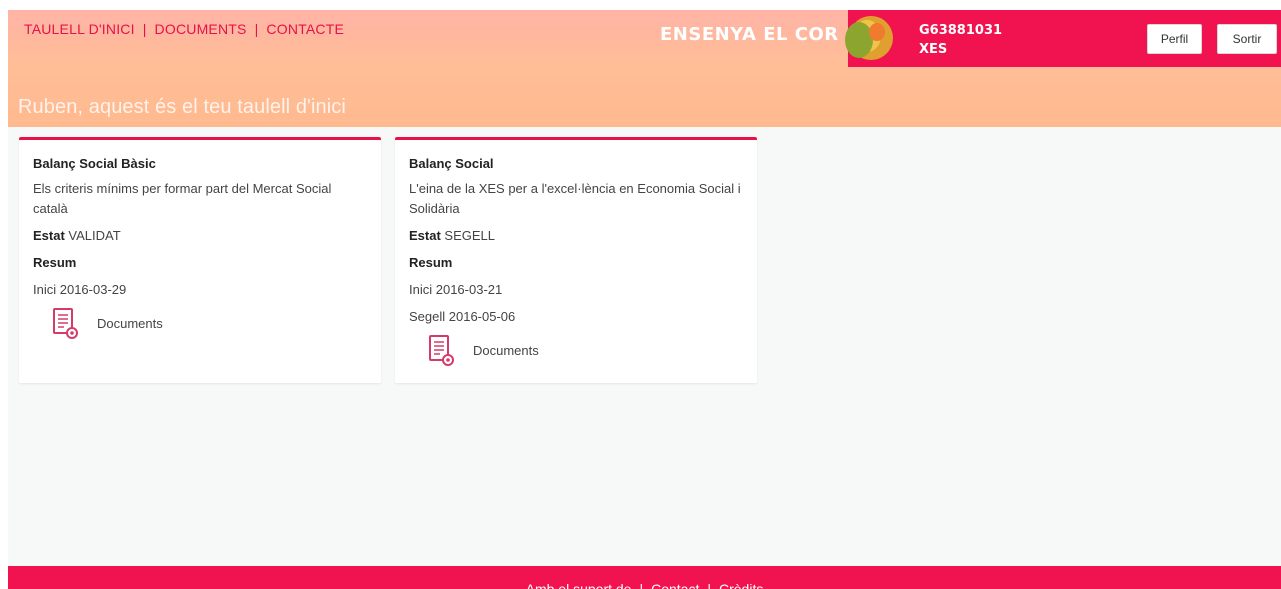 The image size is (1281, 589). Describe the element at coordinates (933, 49) in the screenshot. I see `user-org: XES` at that location.